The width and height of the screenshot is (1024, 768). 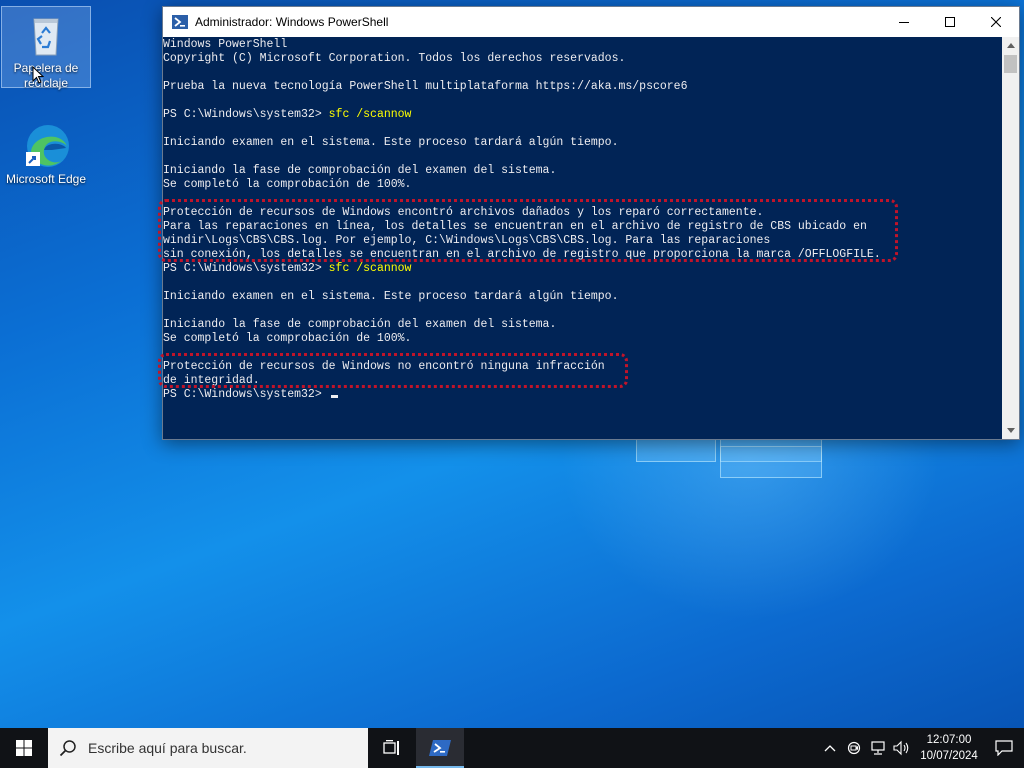 I want to click on search-icon, so click(x=68, y=748).